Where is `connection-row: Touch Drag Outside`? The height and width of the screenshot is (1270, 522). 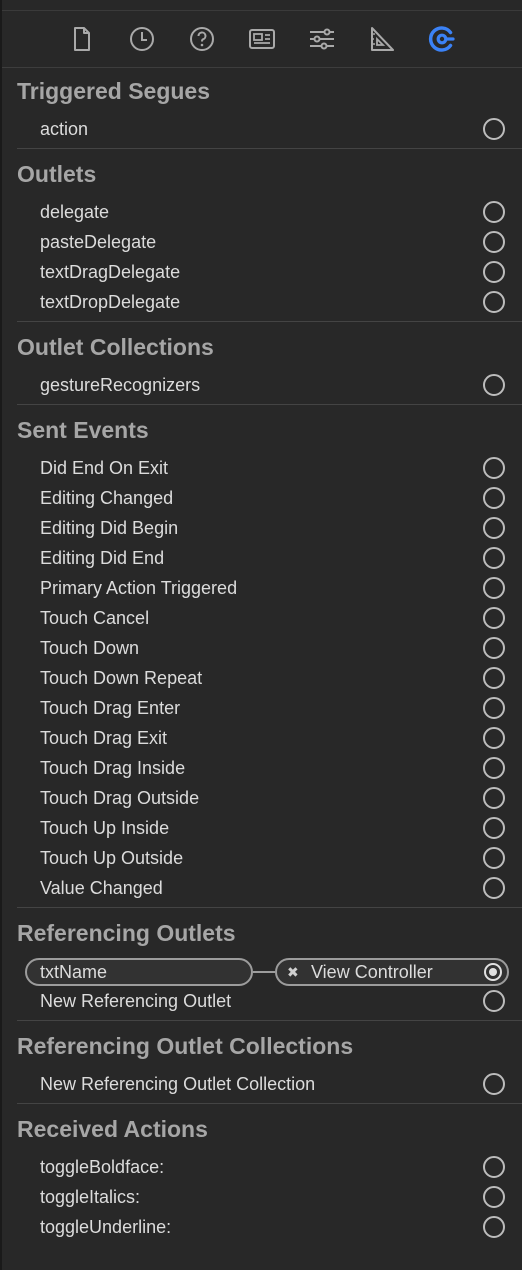 connection-row: Touch Drag Outside is located at coordinates (261, 798).